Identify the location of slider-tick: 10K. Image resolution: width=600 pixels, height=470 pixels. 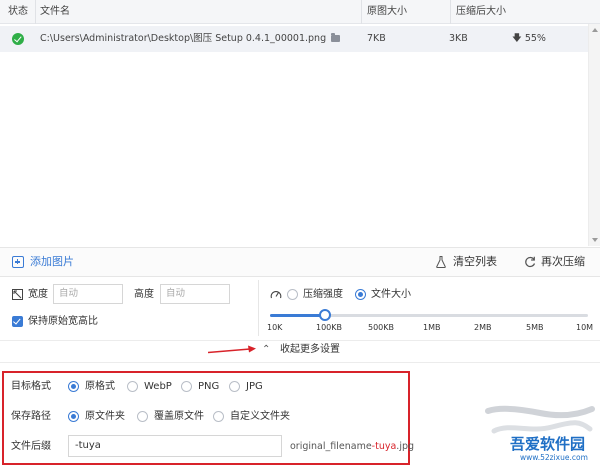
(275, 327).